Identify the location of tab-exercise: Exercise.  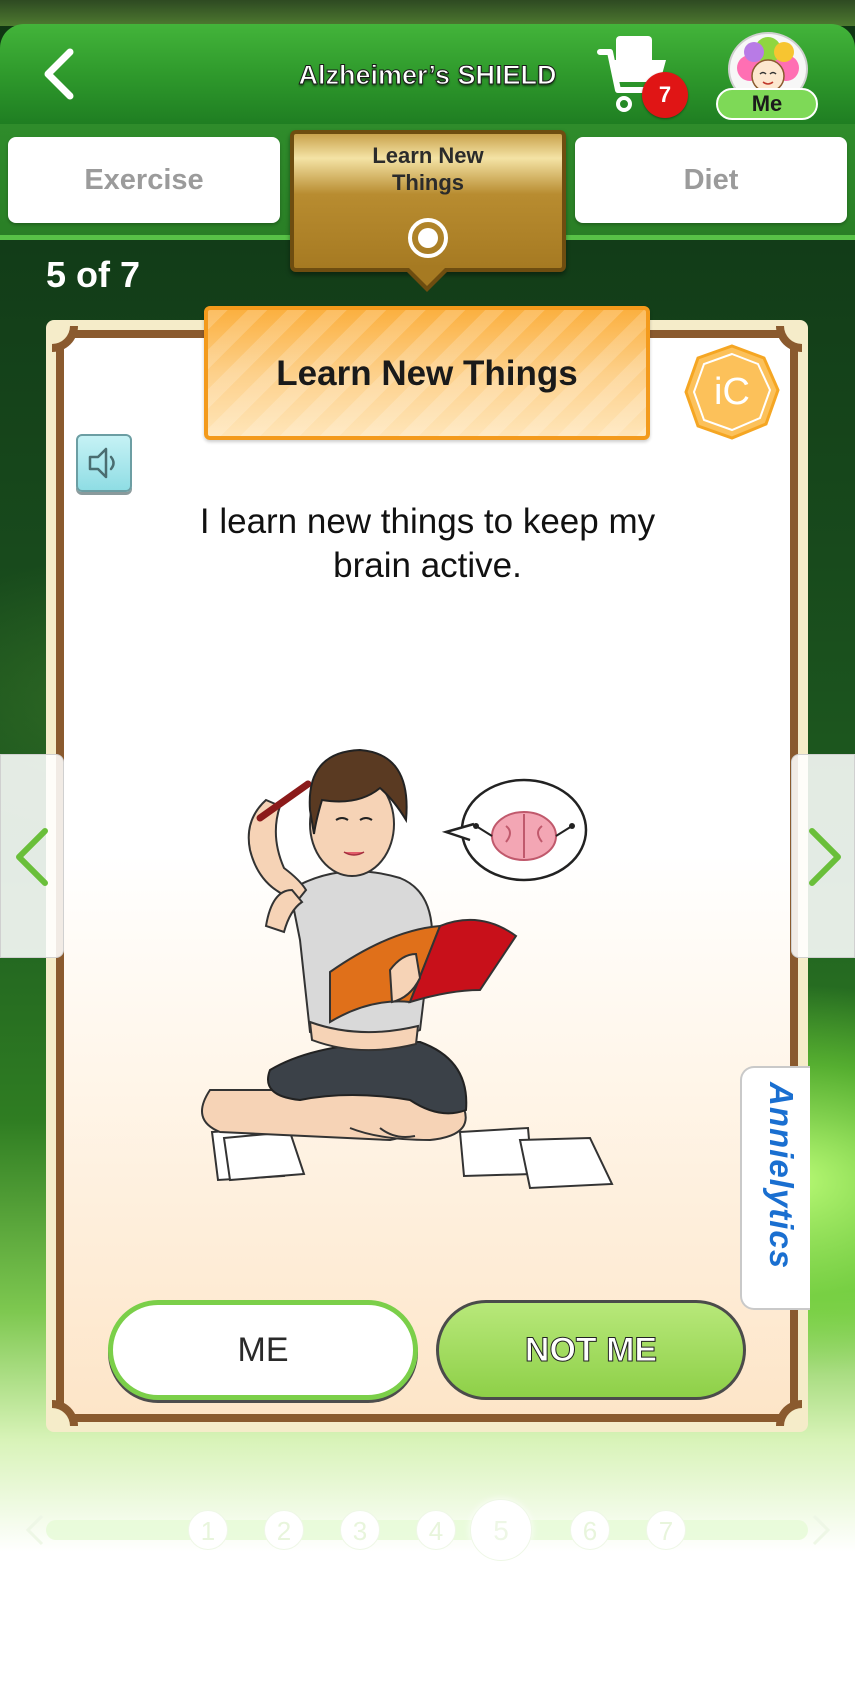
(144, 180).